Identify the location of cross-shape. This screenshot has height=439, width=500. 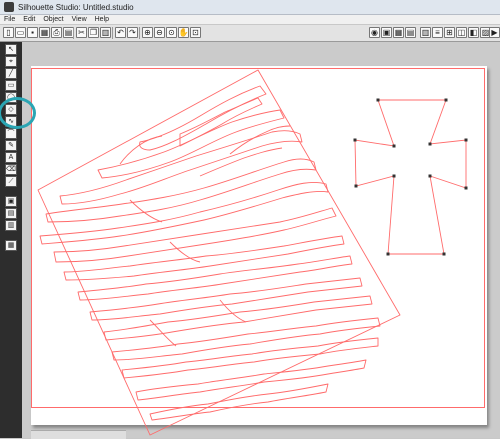
(410, 177).